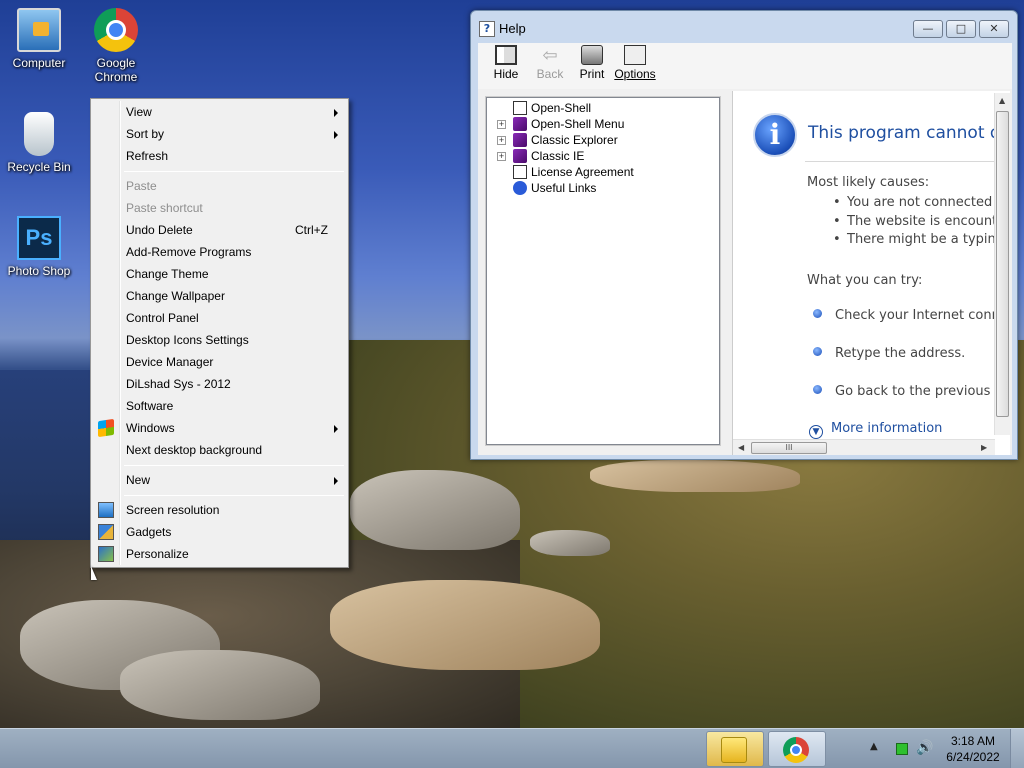 This screenshot has width=1024, height=768. What do you see at coordinates (219, 318) in the screenshot?
I see `menu-item-control-panel: Control Panel` at bounding box center [219, 318].